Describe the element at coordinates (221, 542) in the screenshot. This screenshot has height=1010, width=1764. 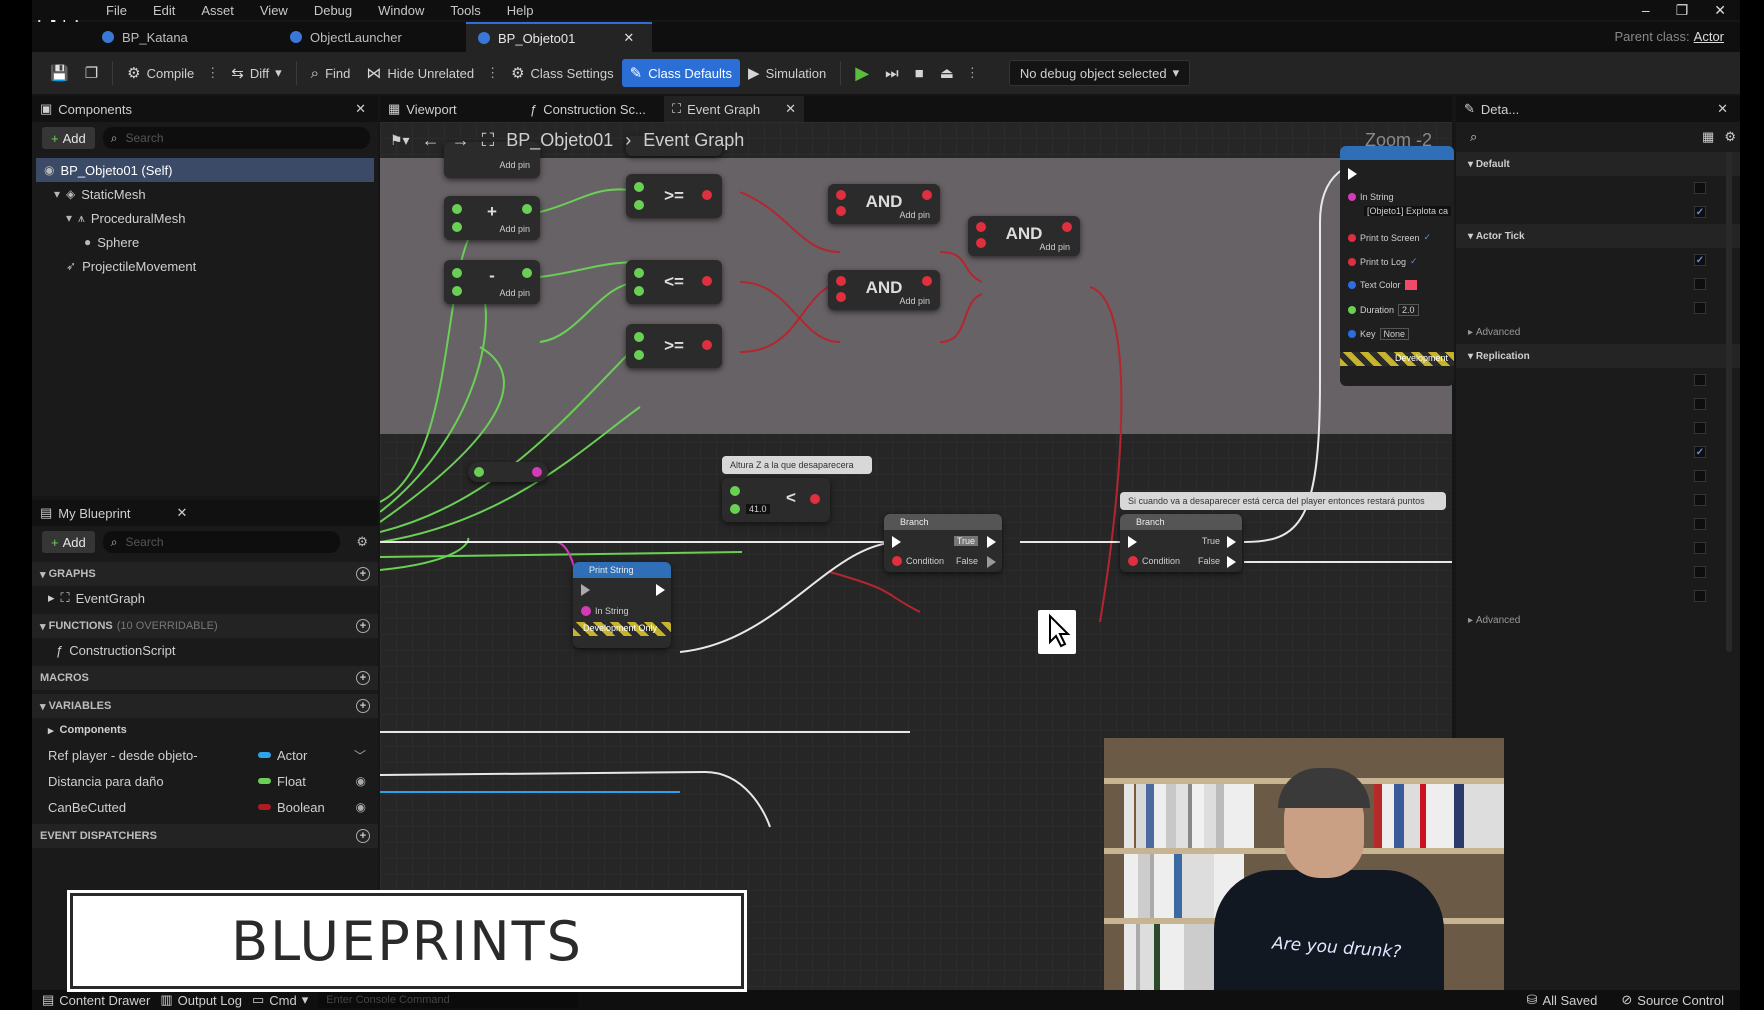
I see `my-blueprint-search-input: ⌕ Search` at that location.